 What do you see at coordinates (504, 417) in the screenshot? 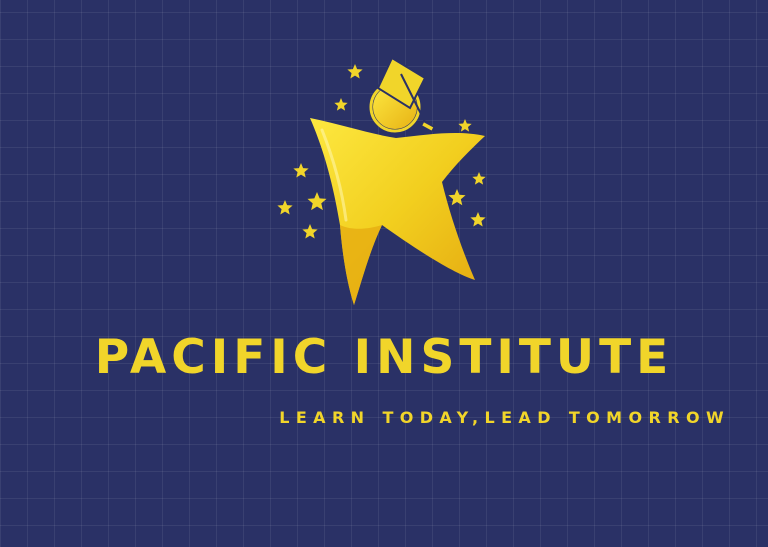
I see `tagline-text: LEARN TODAY,LEAD TOMORROW` at bounding box center [504, 417].